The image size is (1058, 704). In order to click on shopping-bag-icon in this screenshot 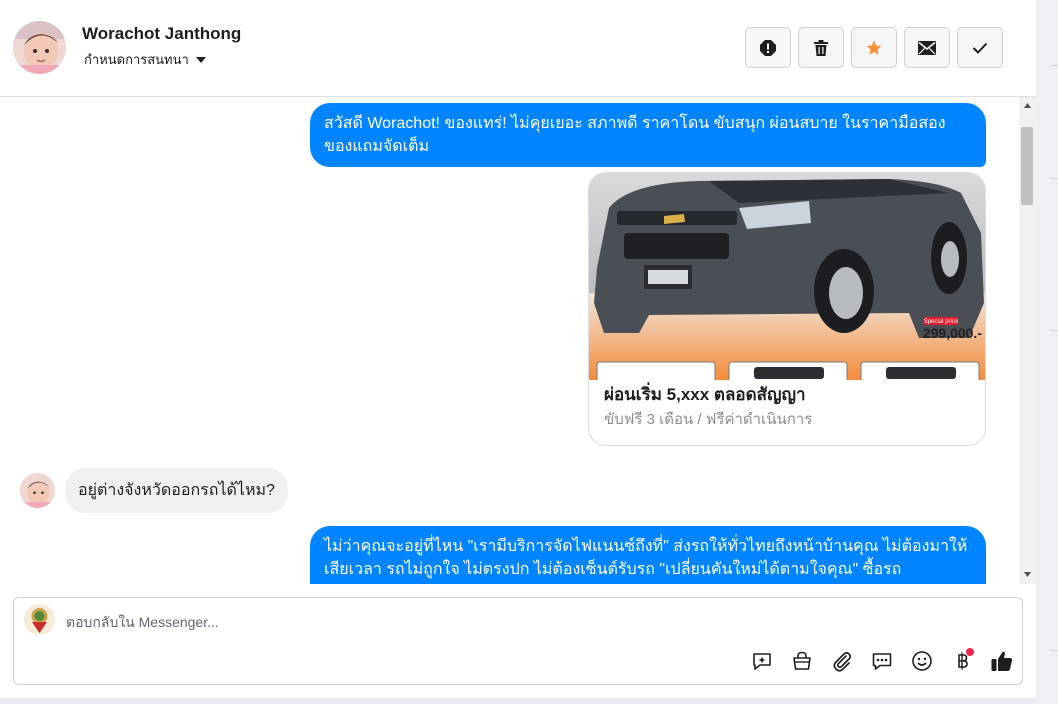, I will do `click(802, 660)`.